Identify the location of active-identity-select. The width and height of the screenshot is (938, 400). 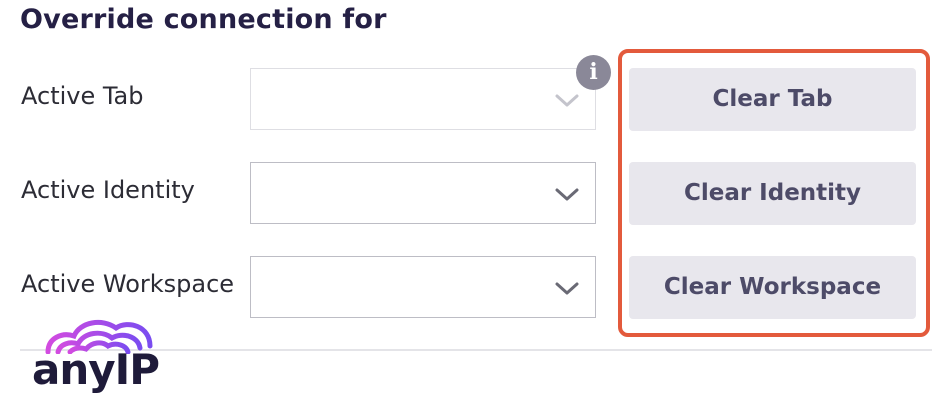
(423, 193).